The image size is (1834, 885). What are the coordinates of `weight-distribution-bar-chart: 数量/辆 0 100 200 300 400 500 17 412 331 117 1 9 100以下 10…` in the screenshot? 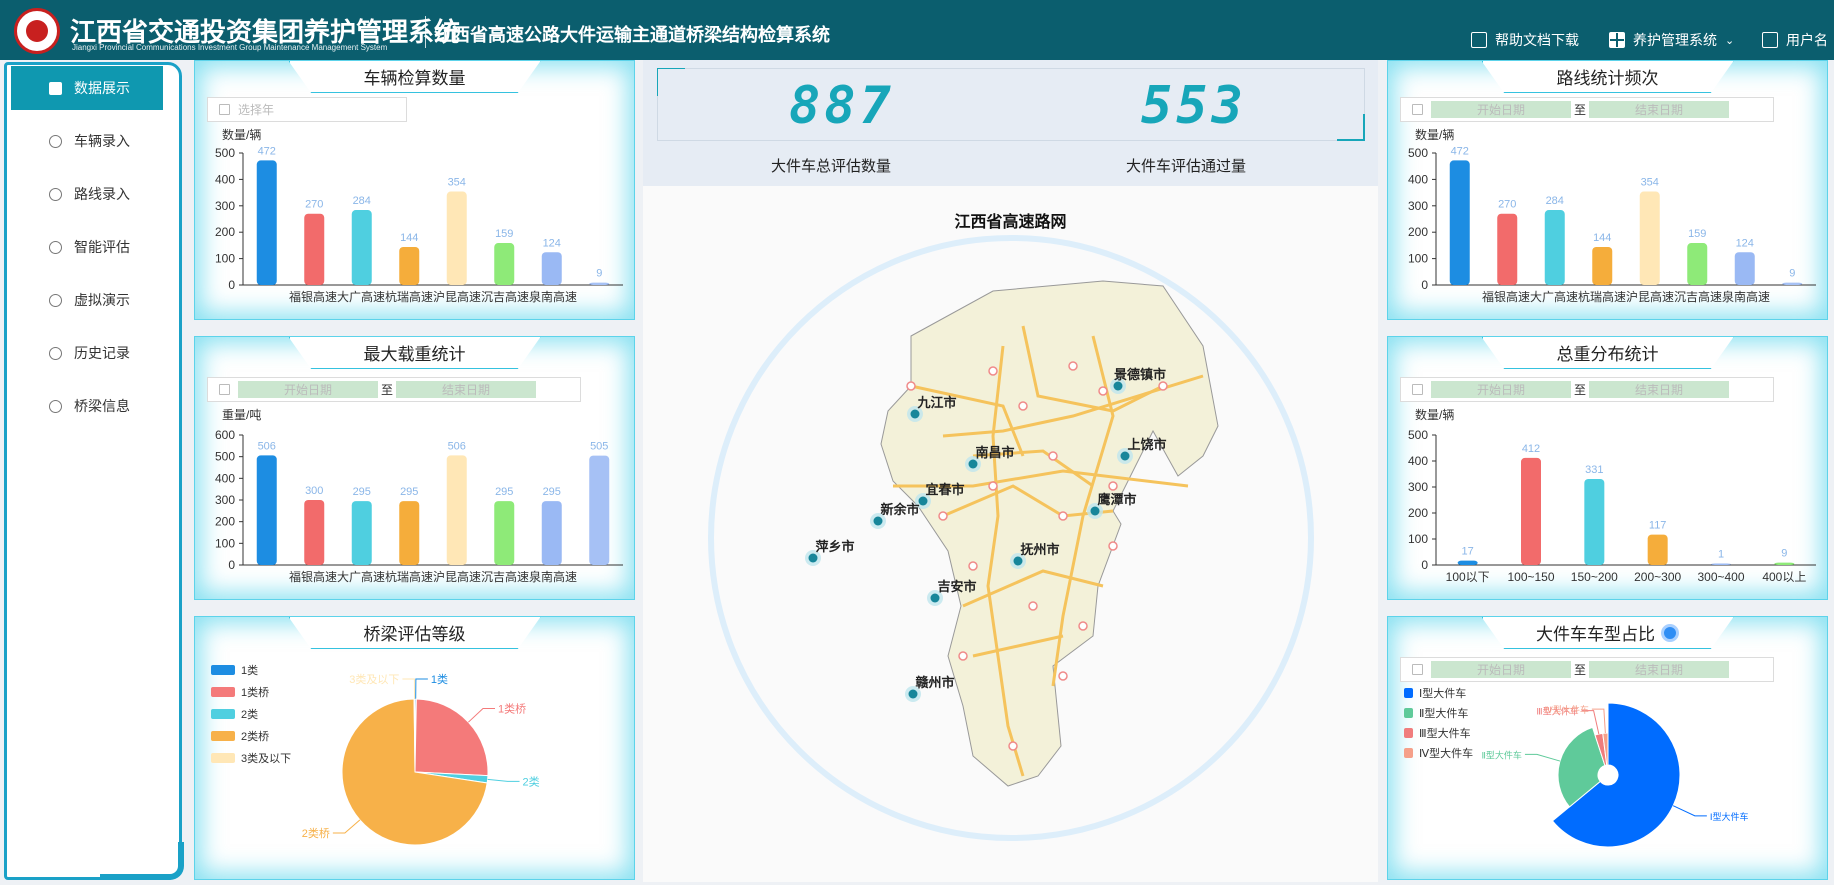 It's located at (1612, 495).